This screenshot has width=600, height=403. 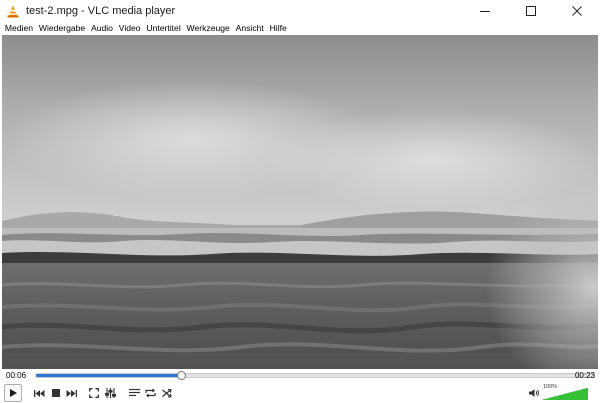 I want to click on window-title: test-2.mpg - VLC media player, so click(x=101, y=11).